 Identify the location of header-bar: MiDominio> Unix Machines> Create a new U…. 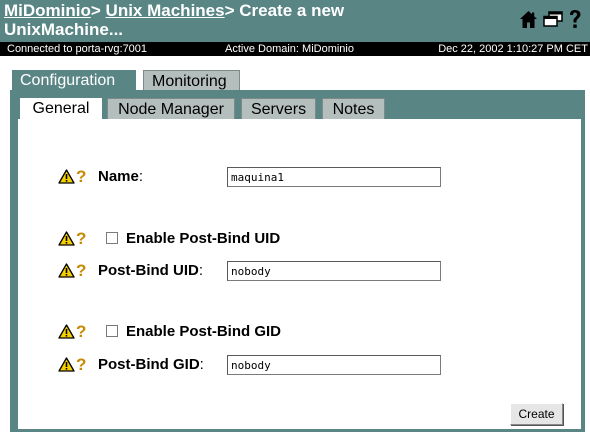
(295, 21).